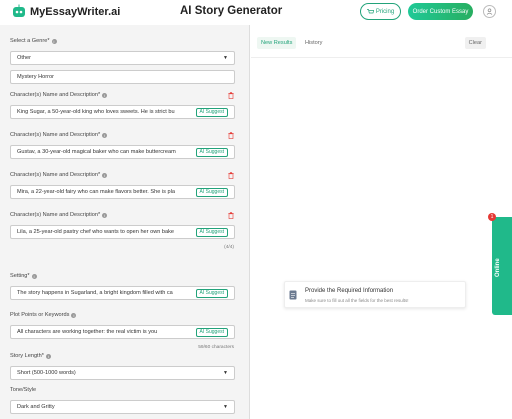 This screenshot has height=419, width=512. I want to click on genre-select: Other ▼, so click(122, 58).